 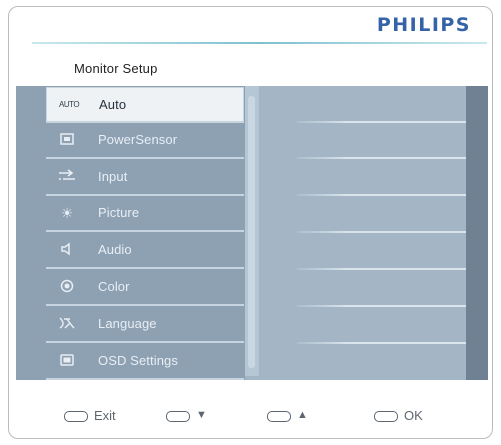 What do you see at coordinates (145, 251) in the screenshot?
I see `menu-item-audio: Audio` at bounding box center [145, 251].